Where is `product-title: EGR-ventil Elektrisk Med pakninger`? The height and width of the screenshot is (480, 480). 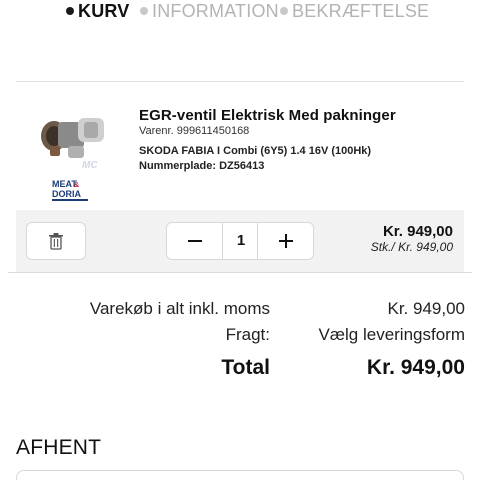
product-title: EGR-ventil Elektrisk Med pakninger is located at coordinates (267, 115).